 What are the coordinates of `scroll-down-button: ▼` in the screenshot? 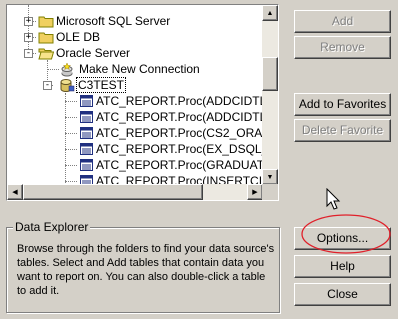 It's located at (270, 177).